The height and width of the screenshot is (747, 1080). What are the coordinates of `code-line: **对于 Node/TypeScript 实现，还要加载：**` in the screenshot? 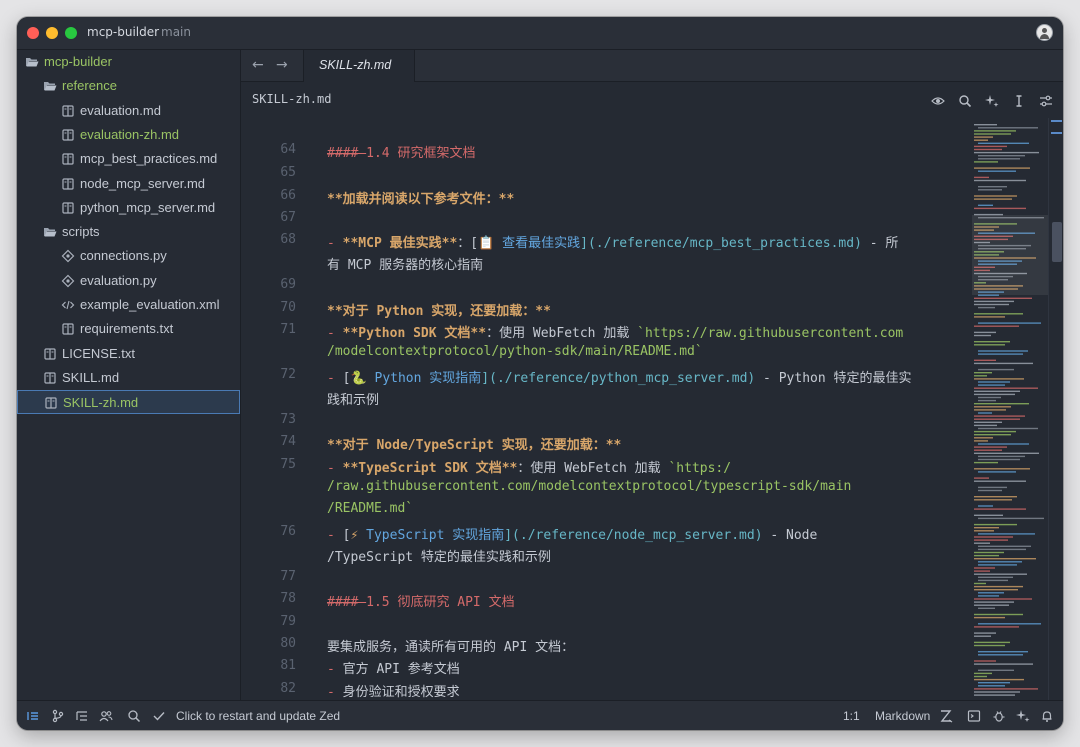 It's located at (647, 443).